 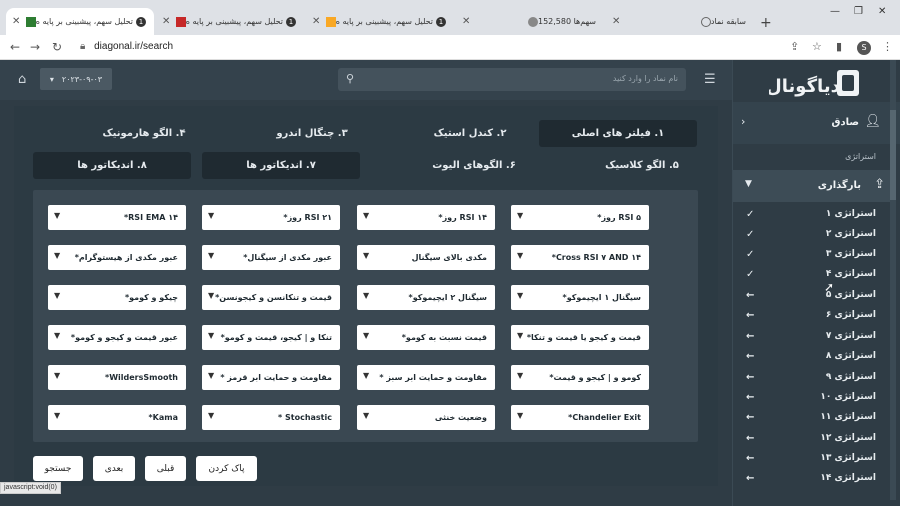 I want to click on sidebar-item-strategy-7: استراتژی ۷ ←, so click(x=811, y=336).